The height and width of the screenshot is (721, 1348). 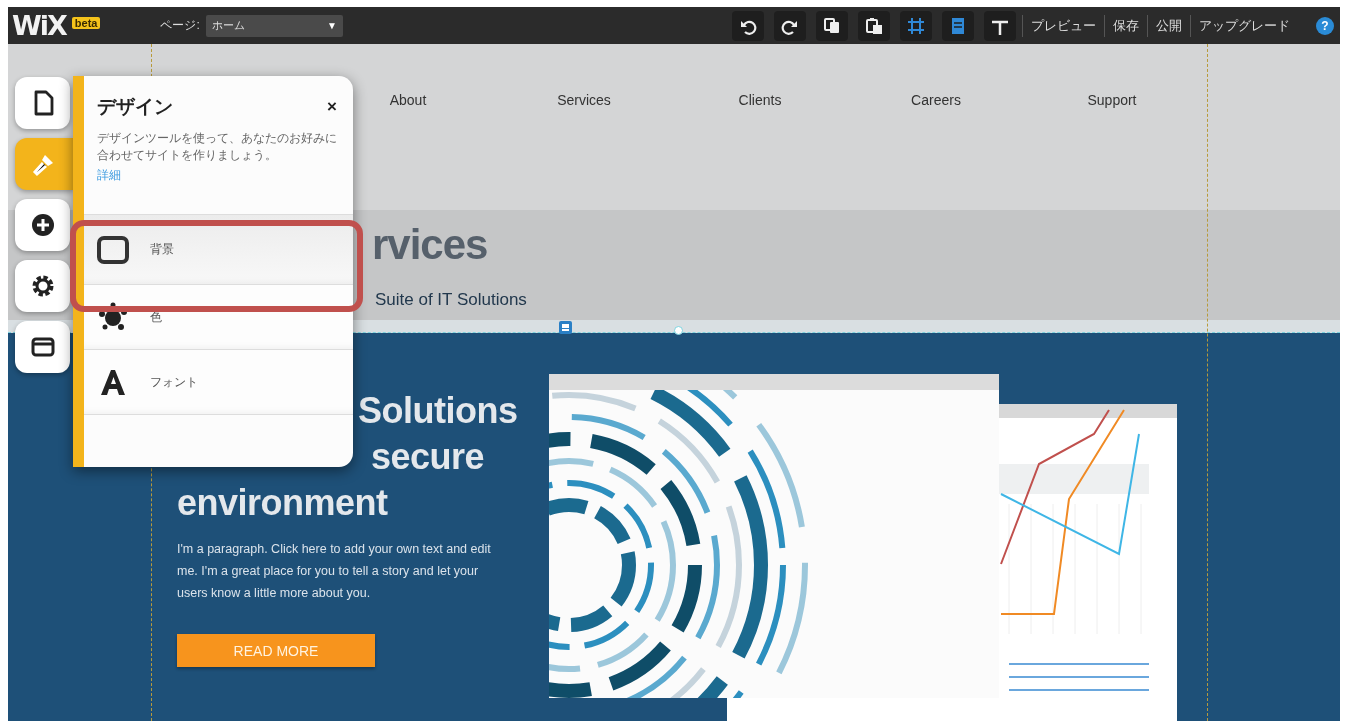 I want to click on paste-button, so click(x=874, y=25).